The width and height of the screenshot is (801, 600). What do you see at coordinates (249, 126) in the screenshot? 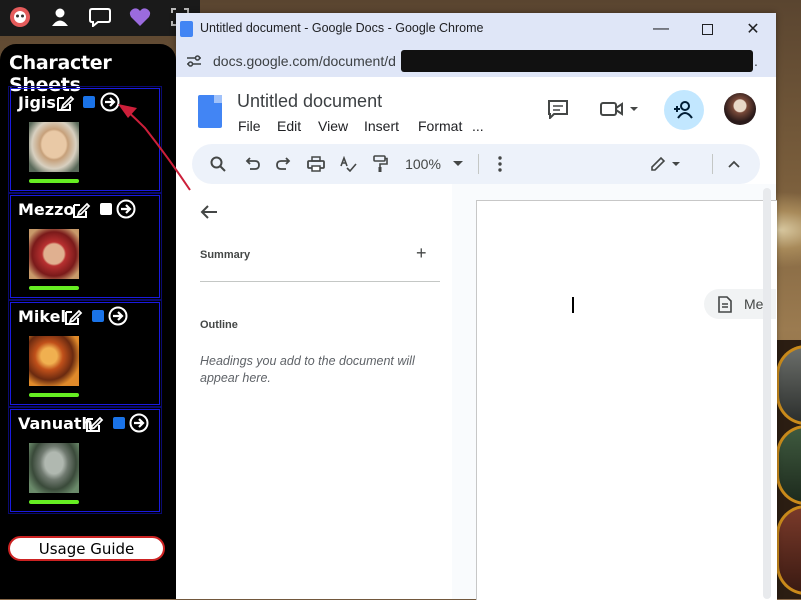
I see `menu-file: File` at bounding box center [249, 126].